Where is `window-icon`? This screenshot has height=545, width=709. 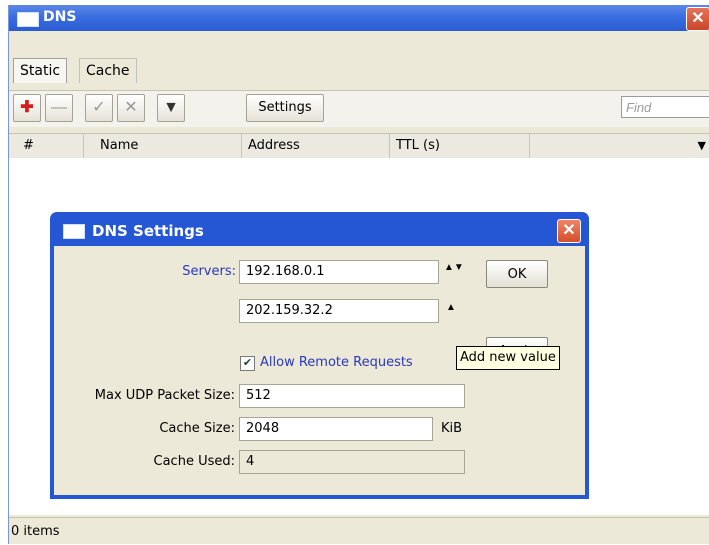 window-icon is located at coordinates (28, 19).